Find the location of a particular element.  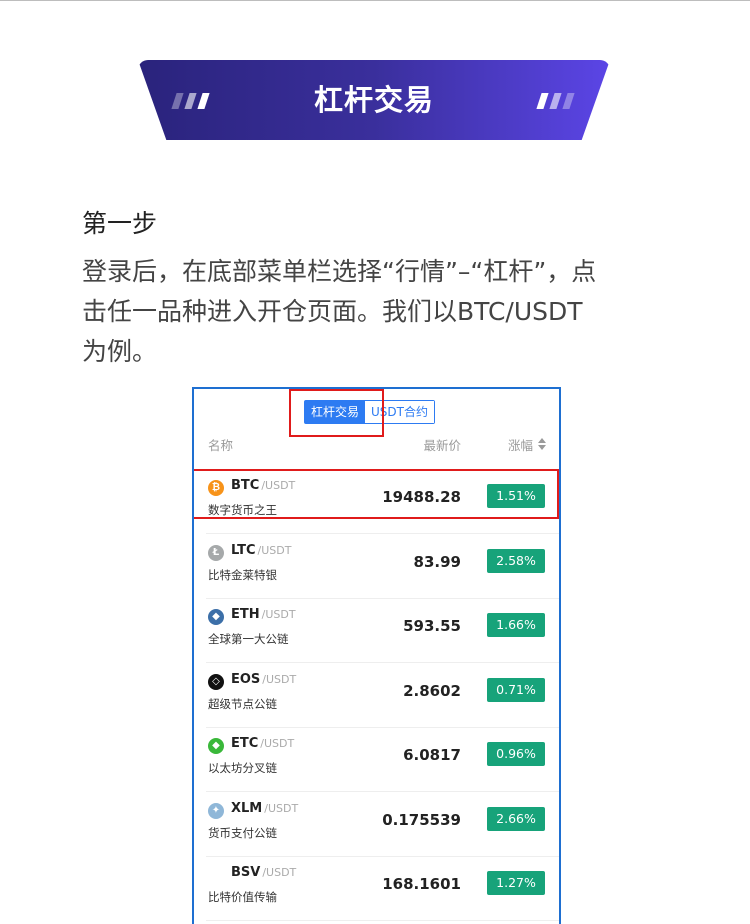

coin-symbol: ETC/USDT is located at coordinates (263, 743).